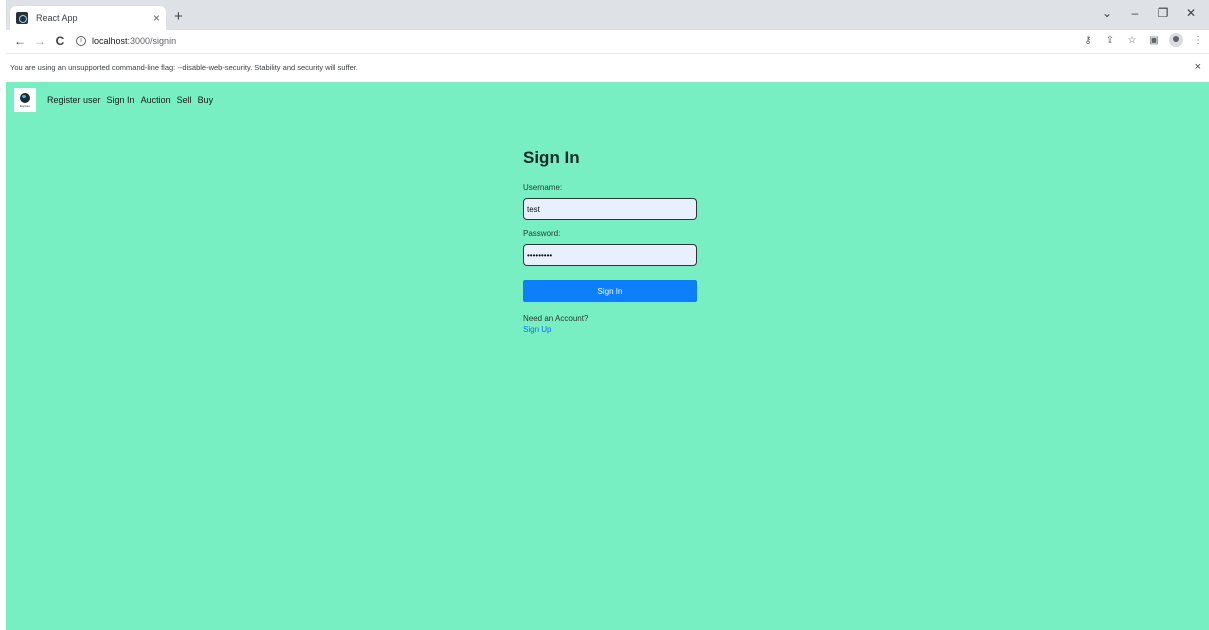 The height and width of the screenshot is (630, 1209). What do you see at coordinates (1198, 67) in the screenshot?
I see `infobar-close-icon: ×` at bounding box center [1198, 67].